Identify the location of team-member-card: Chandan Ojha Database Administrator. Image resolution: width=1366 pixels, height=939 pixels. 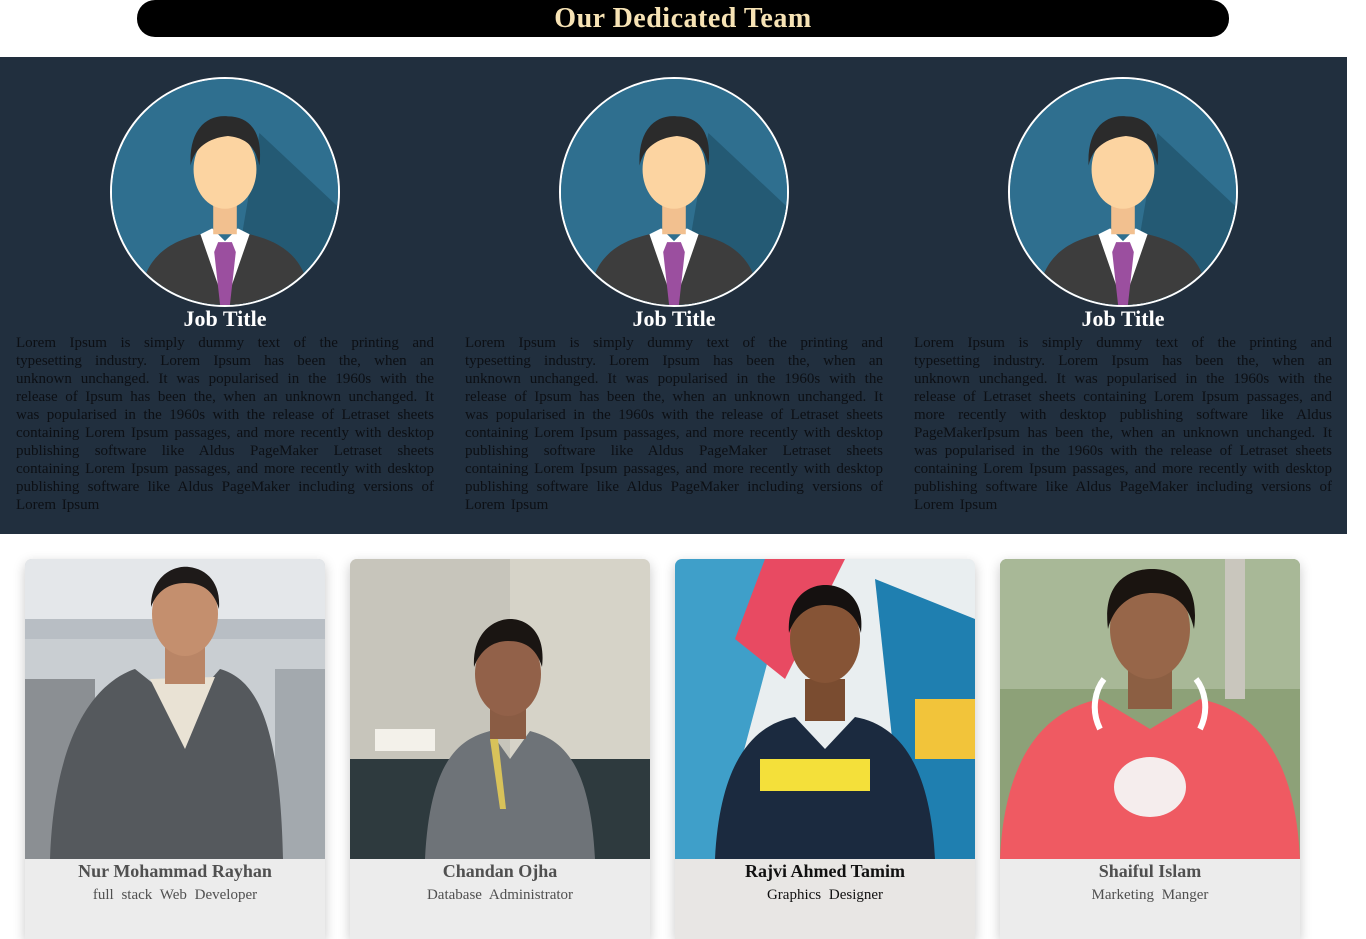
(500, 749).